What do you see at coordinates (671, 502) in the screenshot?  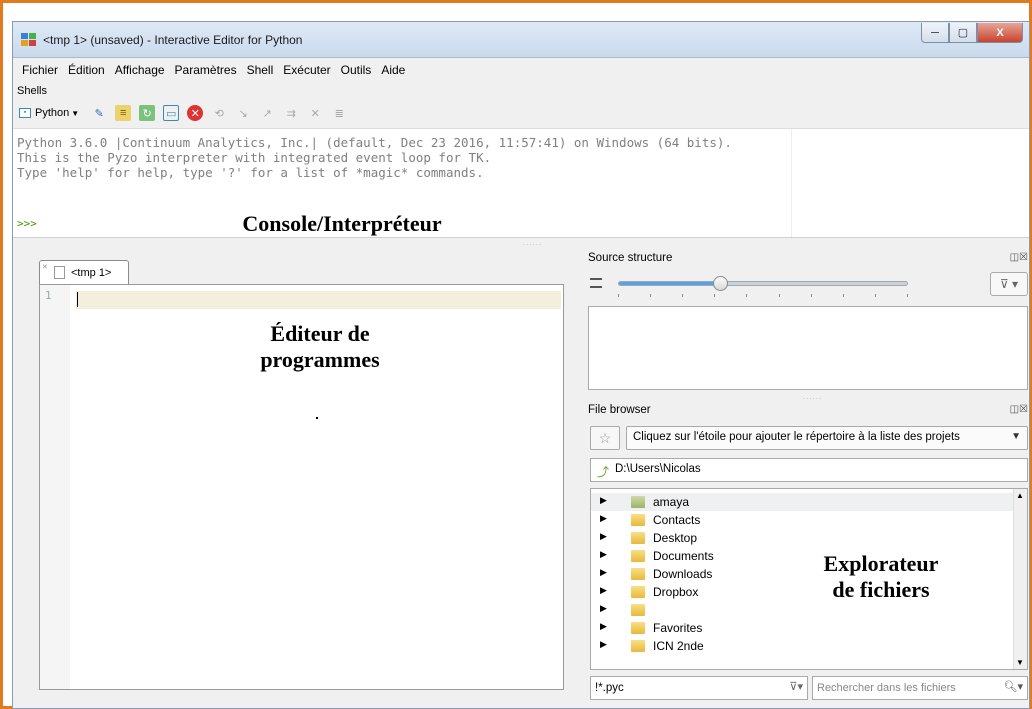 I see `file-name: amaya` at bounding box center [671, 502].